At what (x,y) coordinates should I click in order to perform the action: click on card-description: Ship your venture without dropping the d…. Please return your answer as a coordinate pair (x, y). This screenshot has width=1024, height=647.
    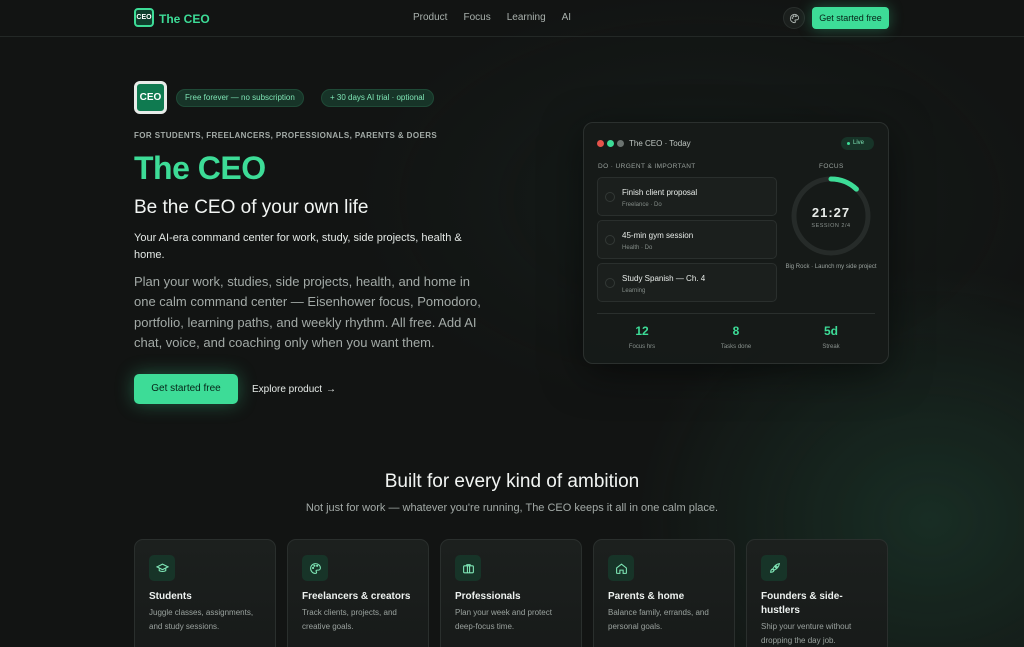
    Looking at the image, I should click on (806, 633).